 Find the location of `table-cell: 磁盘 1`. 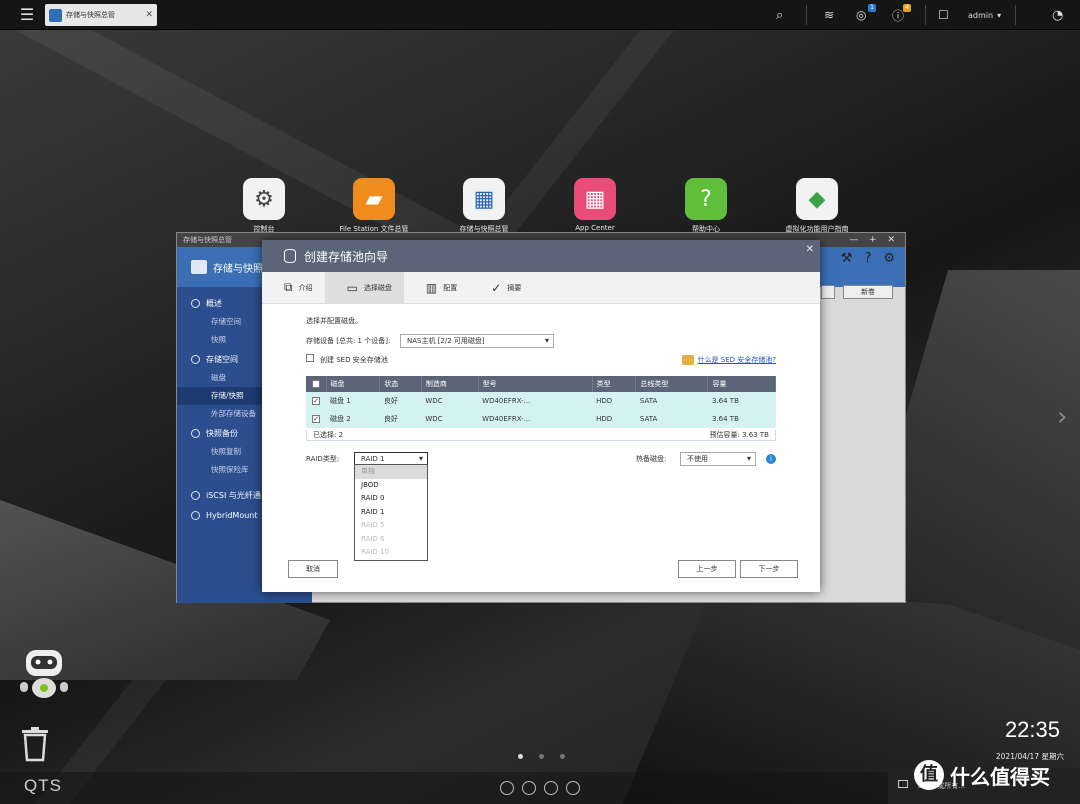

table-cell: 磁盘 1 is located at coordinates (353, 401).